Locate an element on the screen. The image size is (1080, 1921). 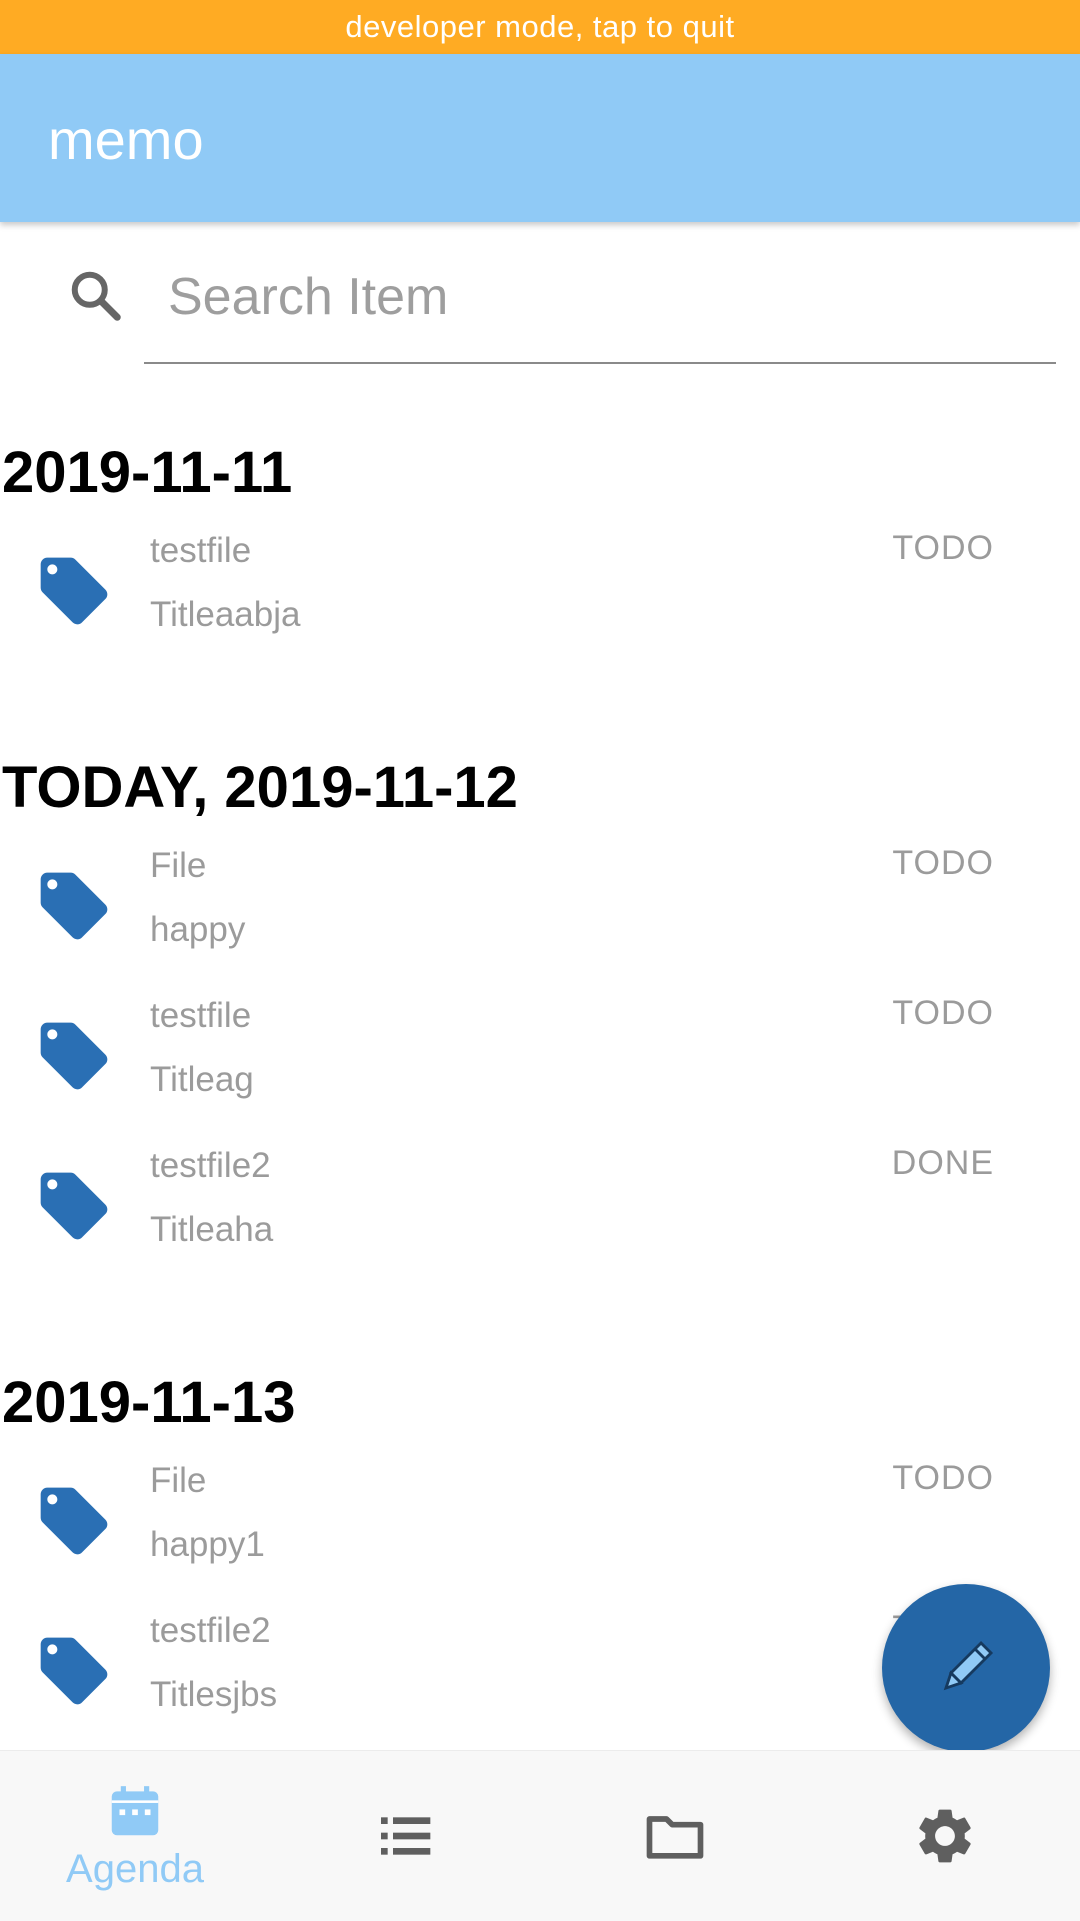
nav-settings is located at coordinates (945, 1836).